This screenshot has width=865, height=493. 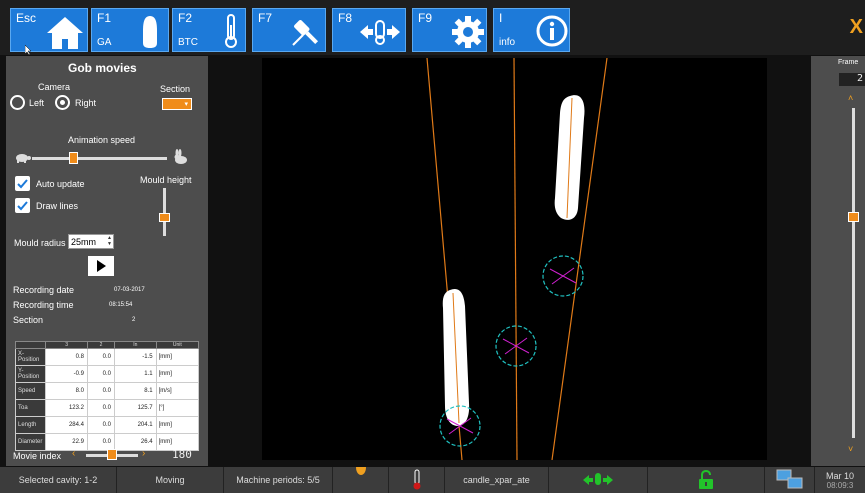 What do you see at coordinates (135, 357) in the screenshot?
I see `table-cell: -1.5` at bounding box center [135, 357].